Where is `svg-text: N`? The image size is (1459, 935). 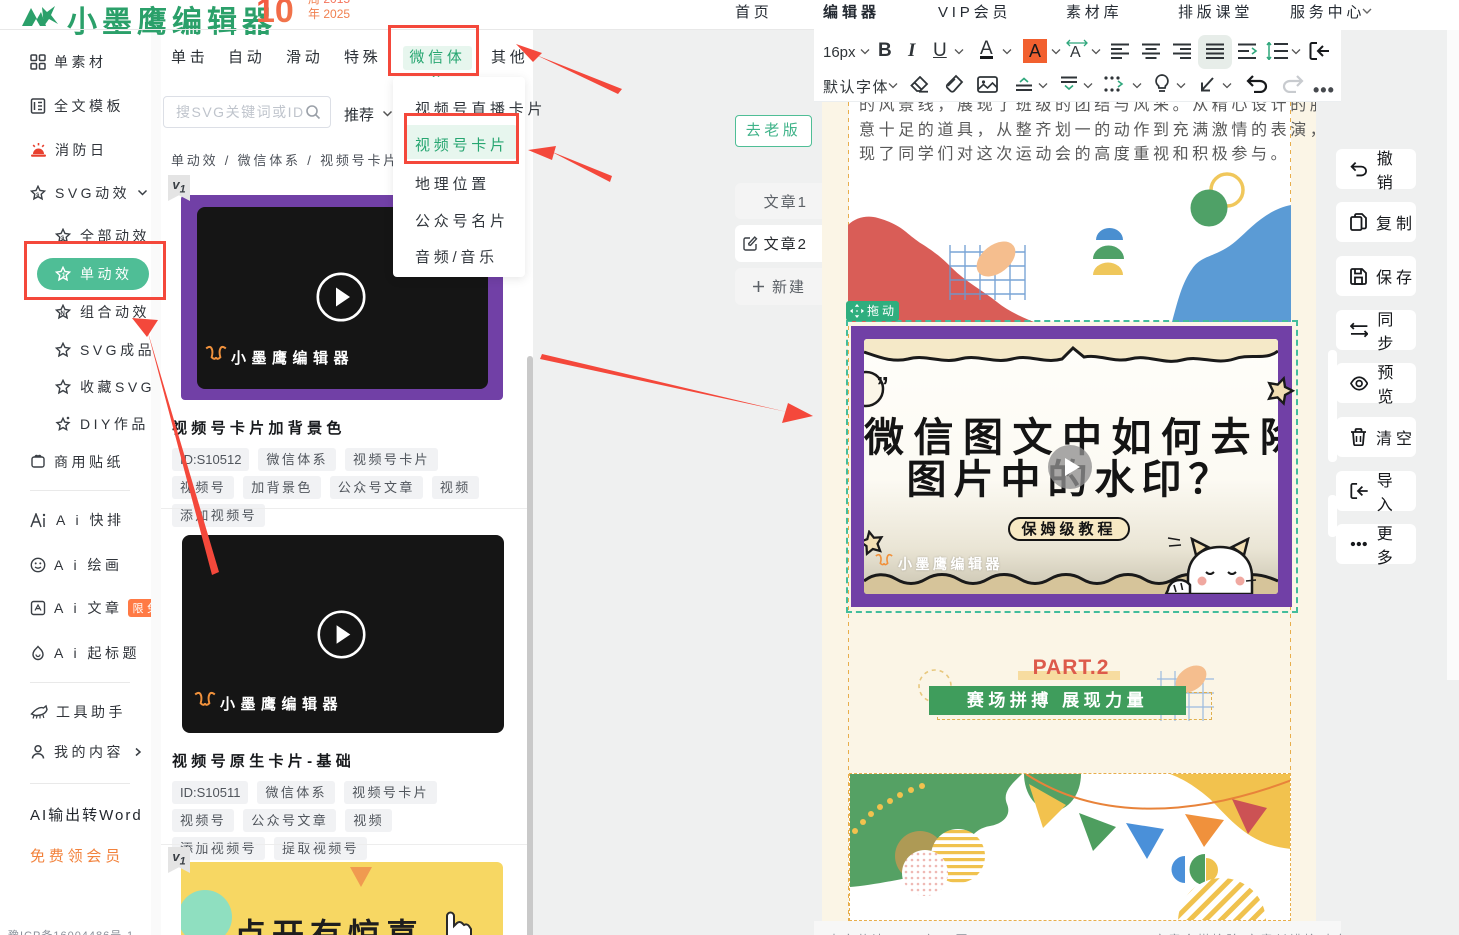
svg-text: N is located at coordinates (65, 314).